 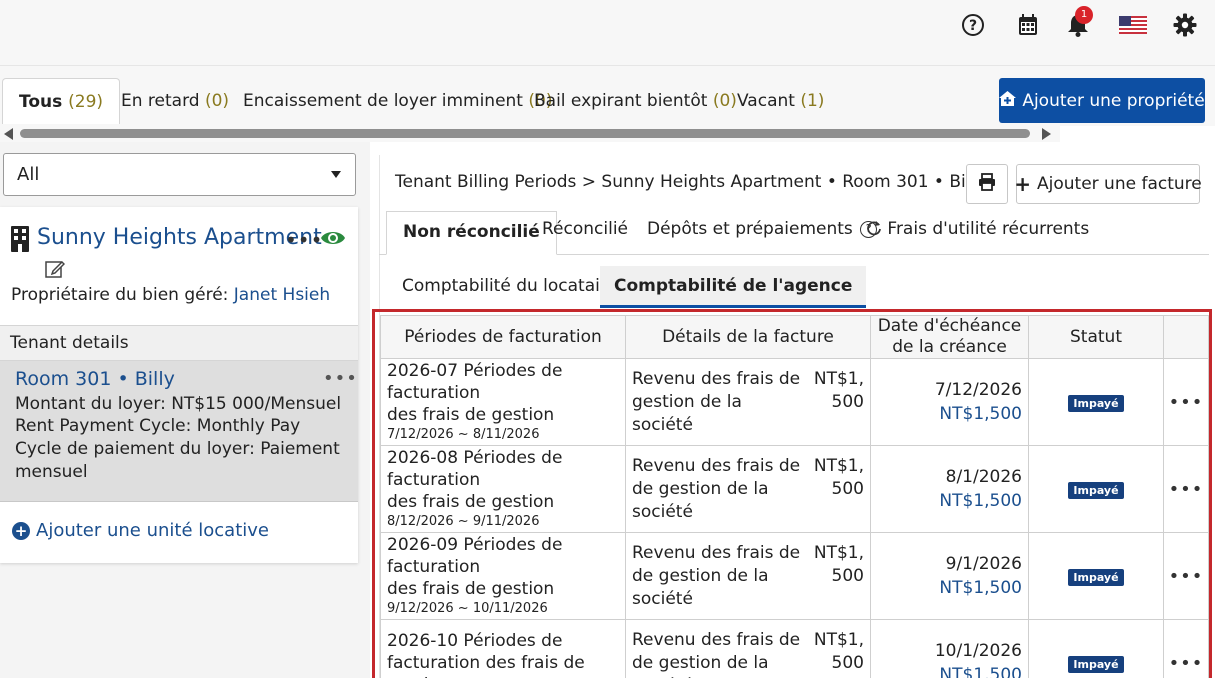 What do you see at coordinates (8, 134) in the screenshot?
I see `scroll-left-icon` at bounding box center [8, 134].